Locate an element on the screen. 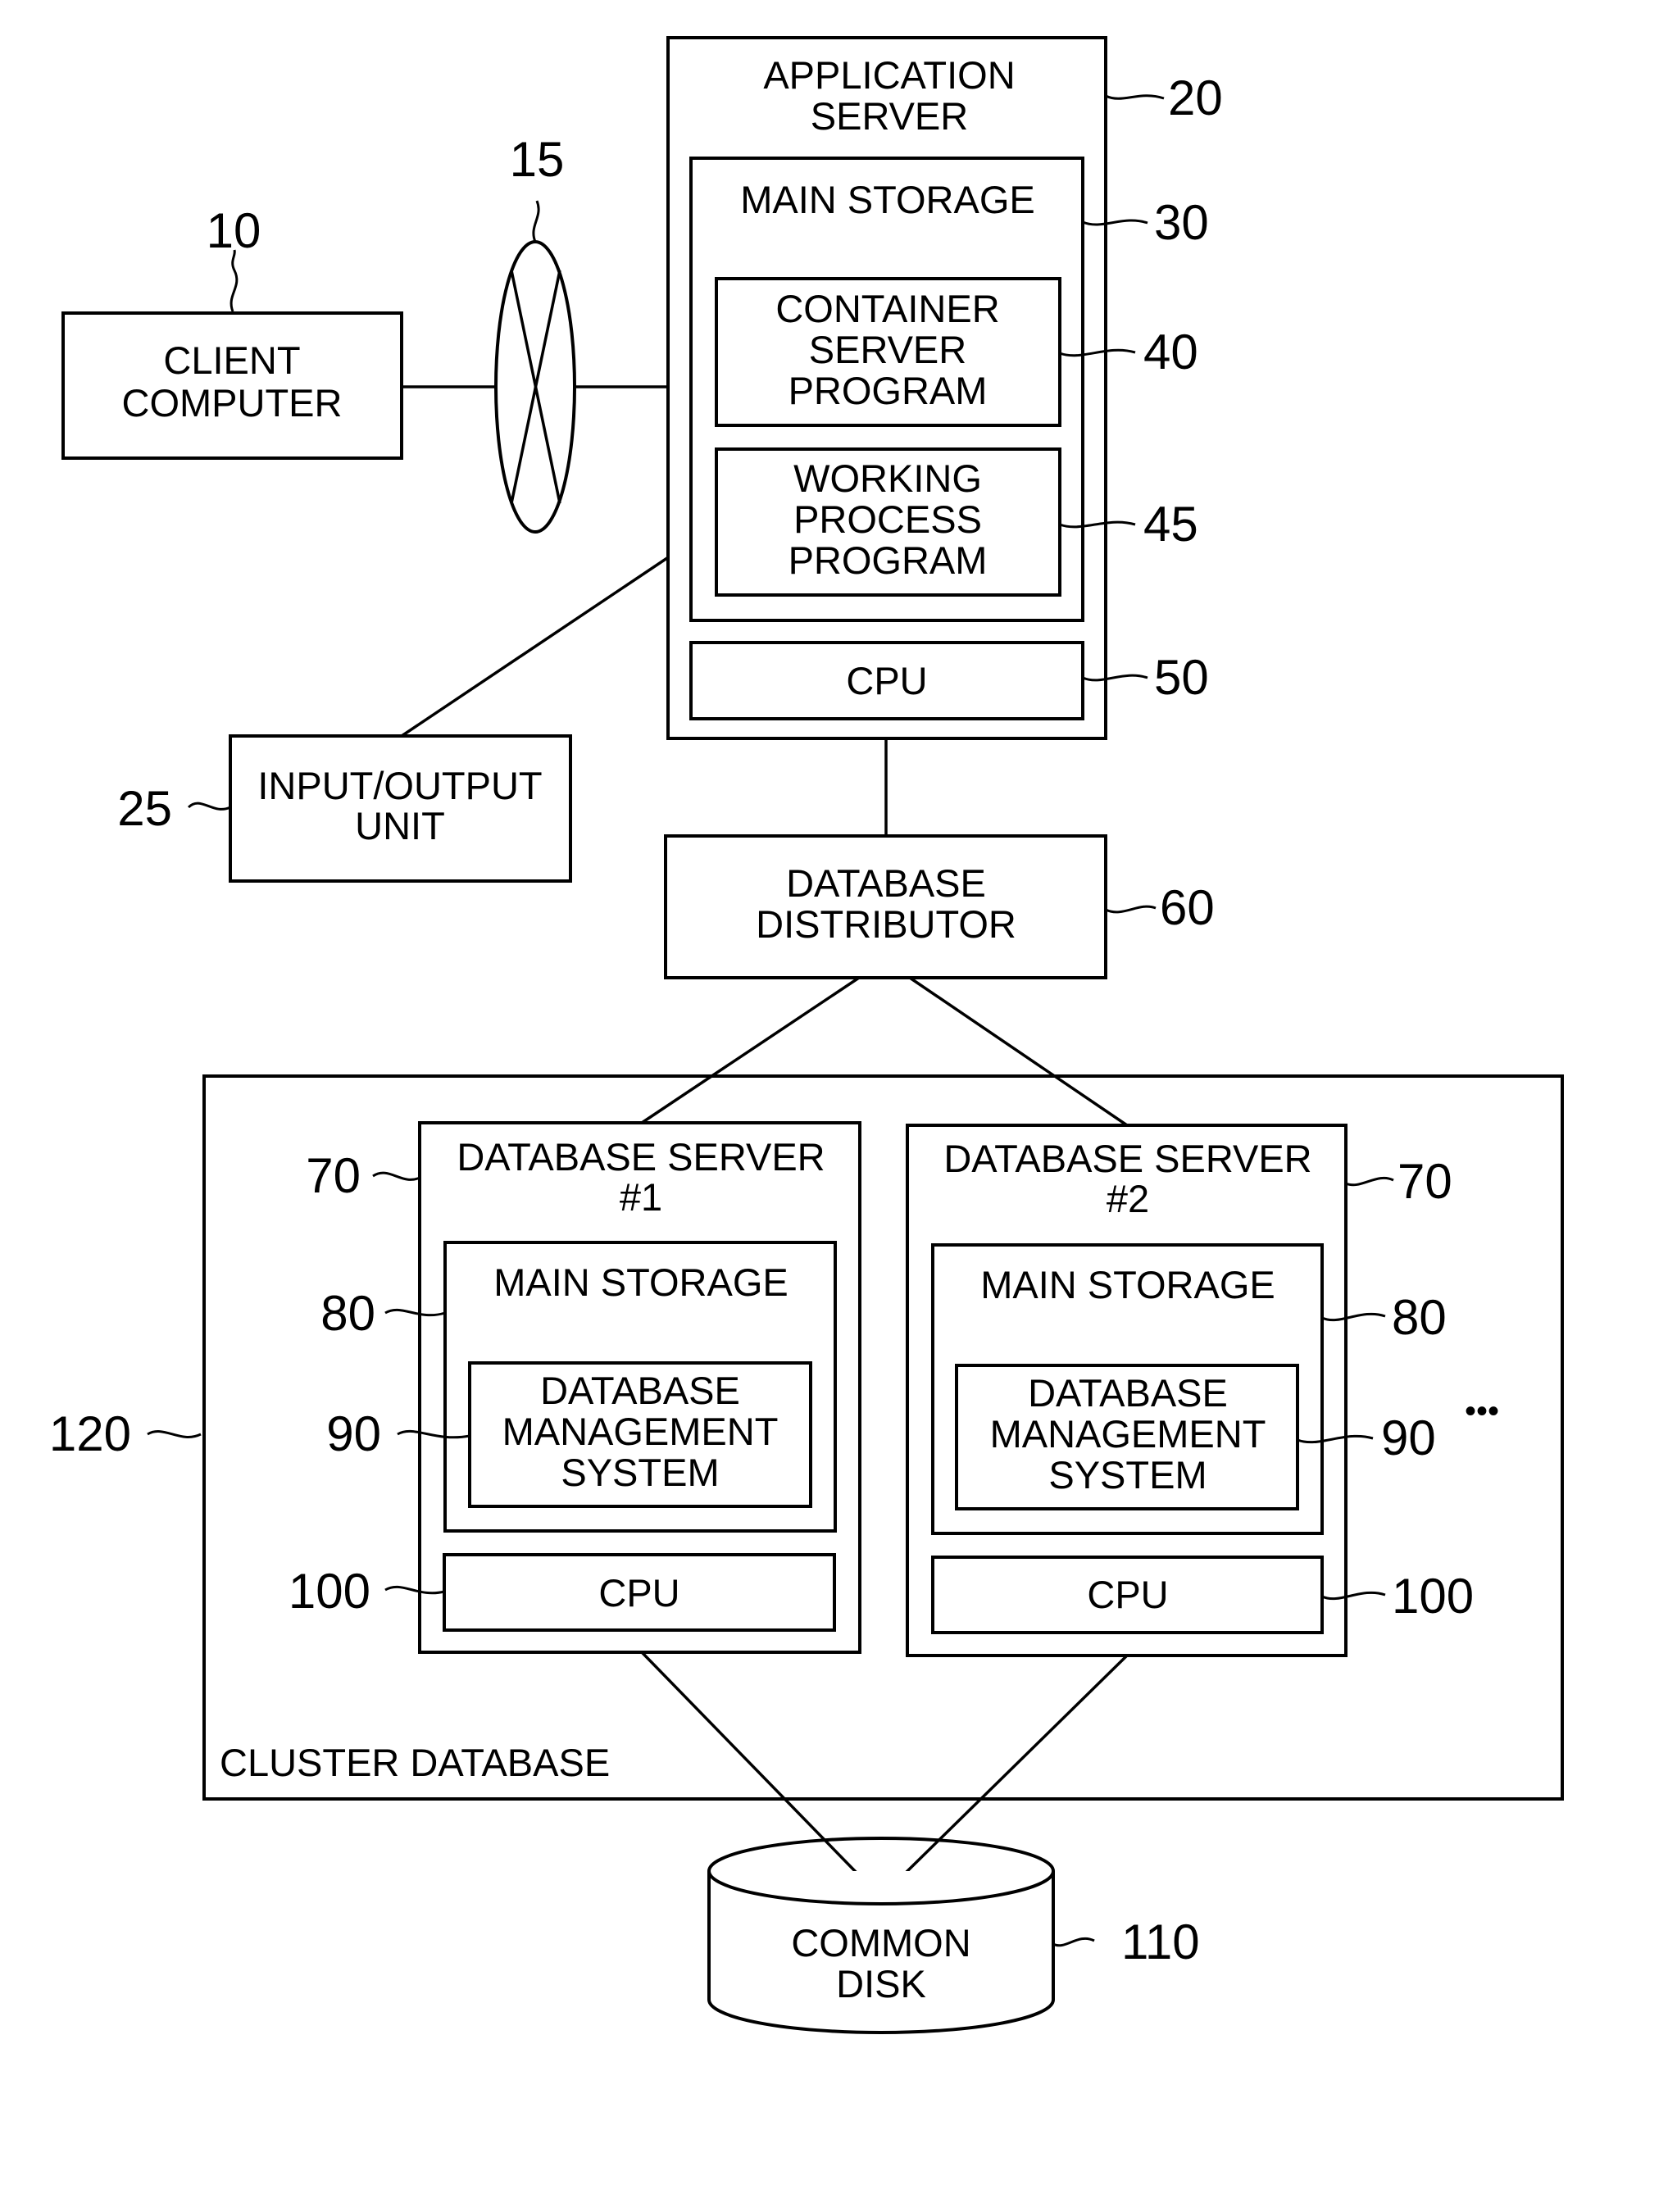  cluster-label: CLUSTER DATABASE is located at coordinates (415, 1763).